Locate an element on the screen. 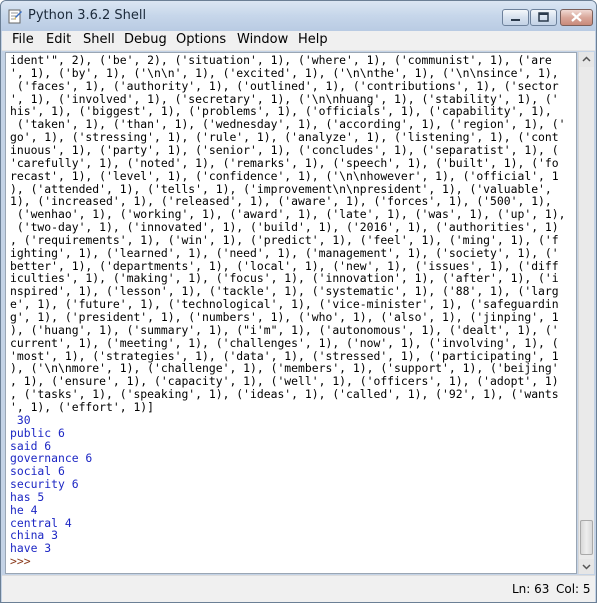 The image size is (597, 603). shell-output-line: he 4 is located at coordinates (24, 509).